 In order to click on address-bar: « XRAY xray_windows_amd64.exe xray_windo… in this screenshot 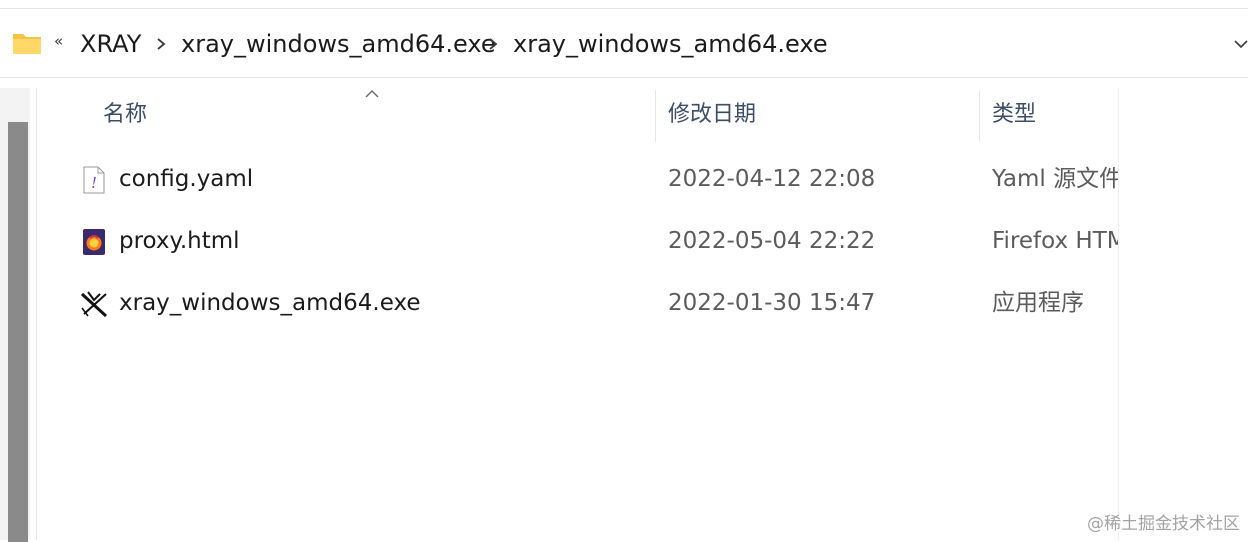, I will do `click(624, 43)`.